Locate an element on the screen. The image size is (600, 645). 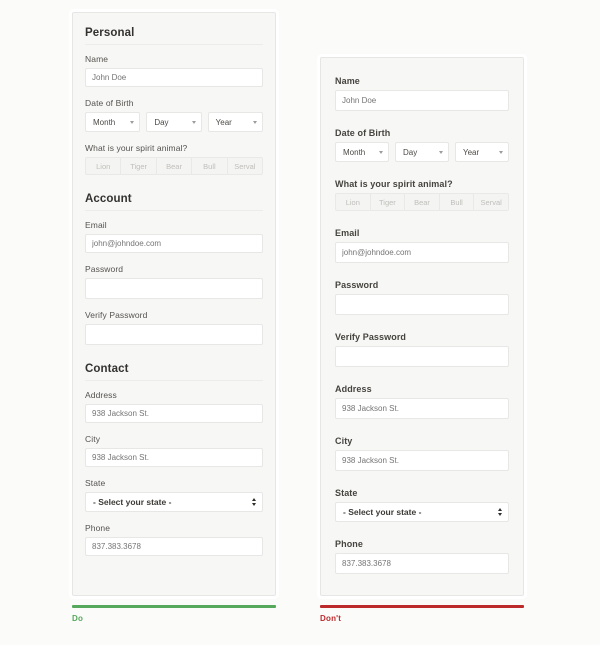
day-select-value: Day is located at coordinates (410, 152).